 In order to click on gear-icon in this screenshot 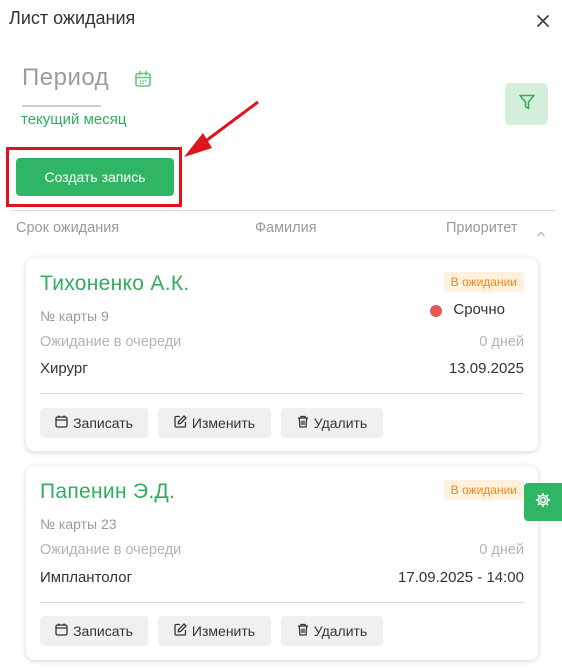, I will do `click(543, 502)`.